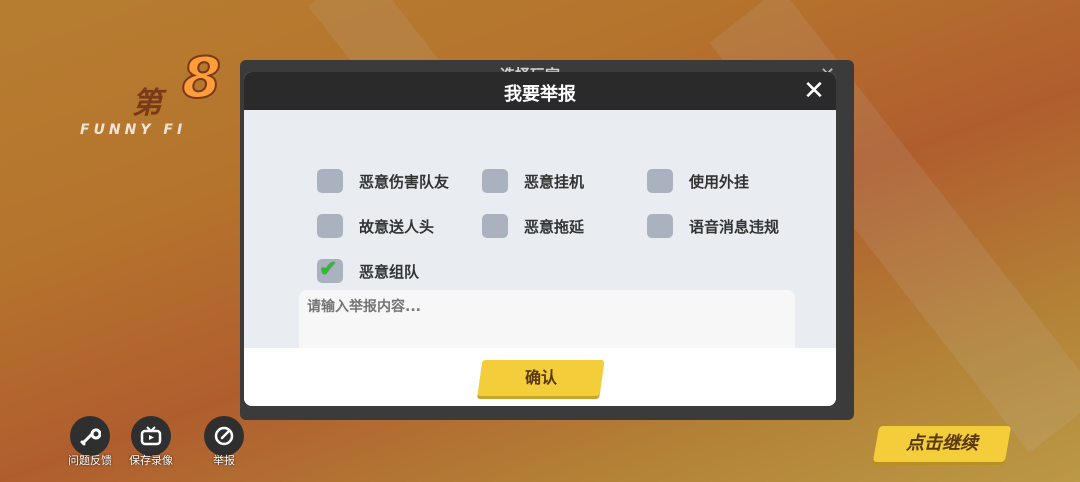 This screenshot has width=1080, height=482. What do you see at coordinates (404, 181) in the screenshot?
I see `option-label: 恶意伤害队友` at bounding box center [404, 181].